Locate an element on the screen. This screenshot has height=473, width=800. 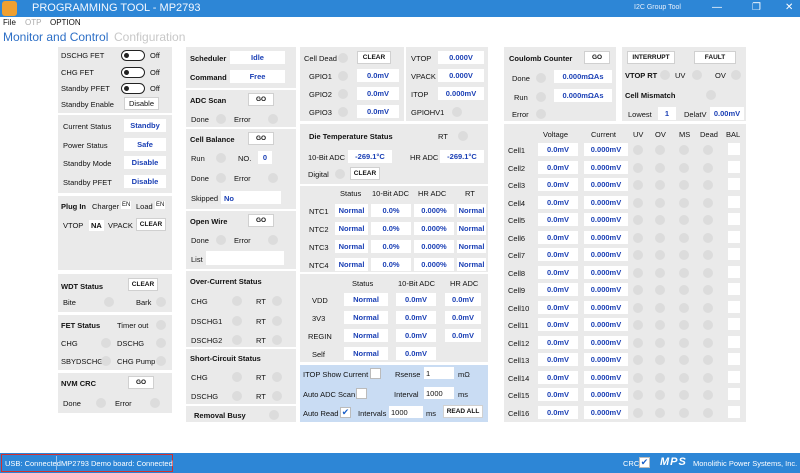
rsense-label: Rsense is located at coordinates (408, 374).